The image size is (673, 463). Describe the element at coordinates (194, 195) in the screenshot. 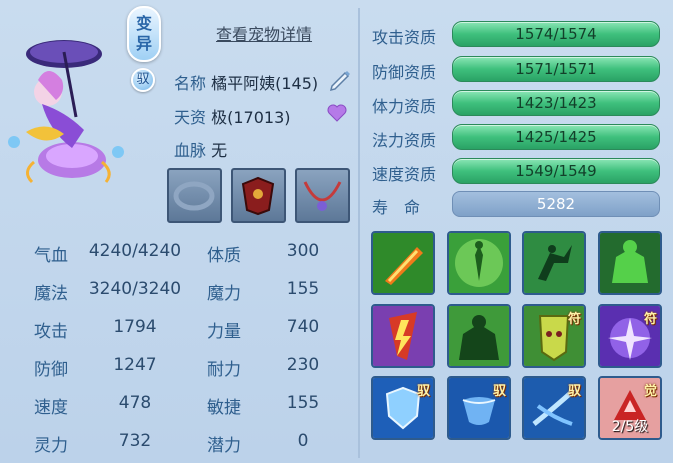

I see `equip-slot-collar` at that location.